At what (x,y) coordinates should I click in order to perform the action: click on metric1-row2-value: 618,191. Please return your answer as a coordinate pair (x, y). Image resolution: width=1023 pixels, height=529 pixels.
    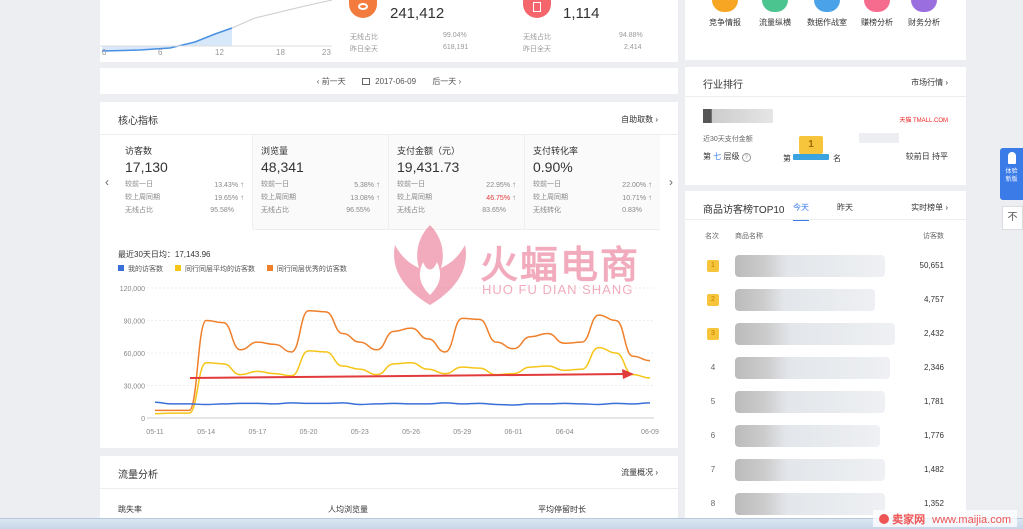
    Looking at the image, I should click on (456, 47).